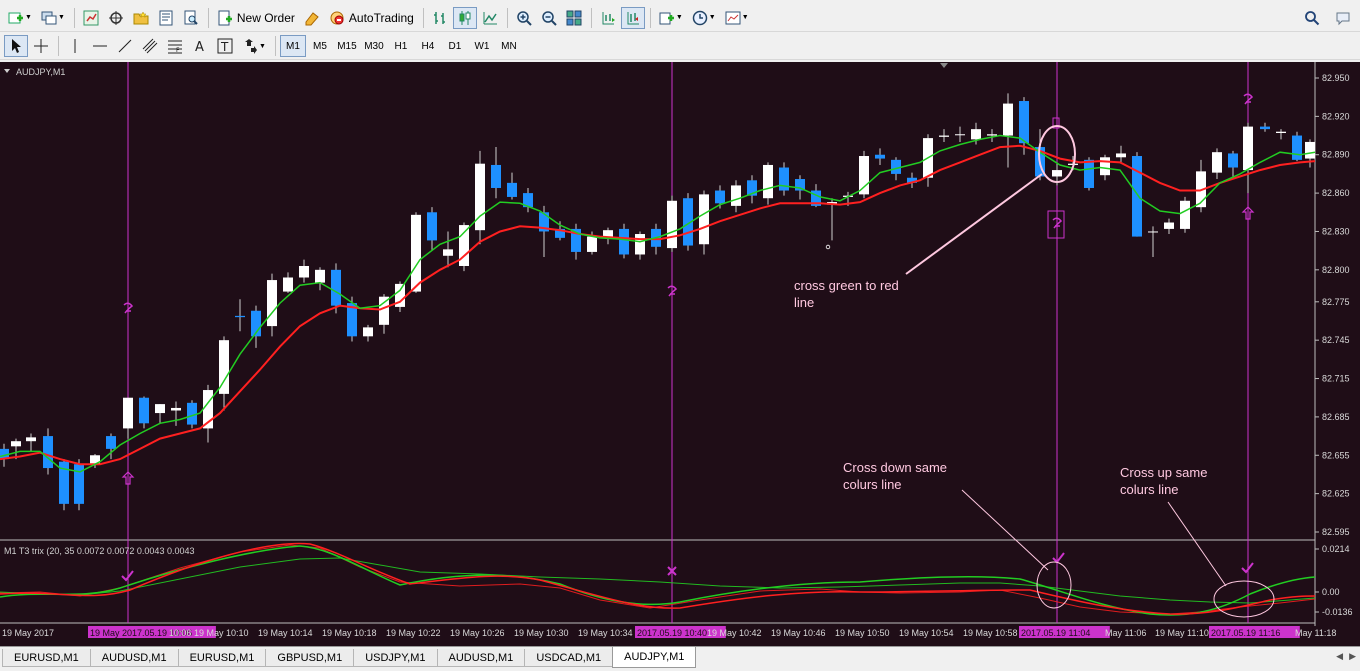  Describe the element at coordinates (1055, 633) in the screenshot. I see `time-label: 2017.05.19 11:04` at that location.